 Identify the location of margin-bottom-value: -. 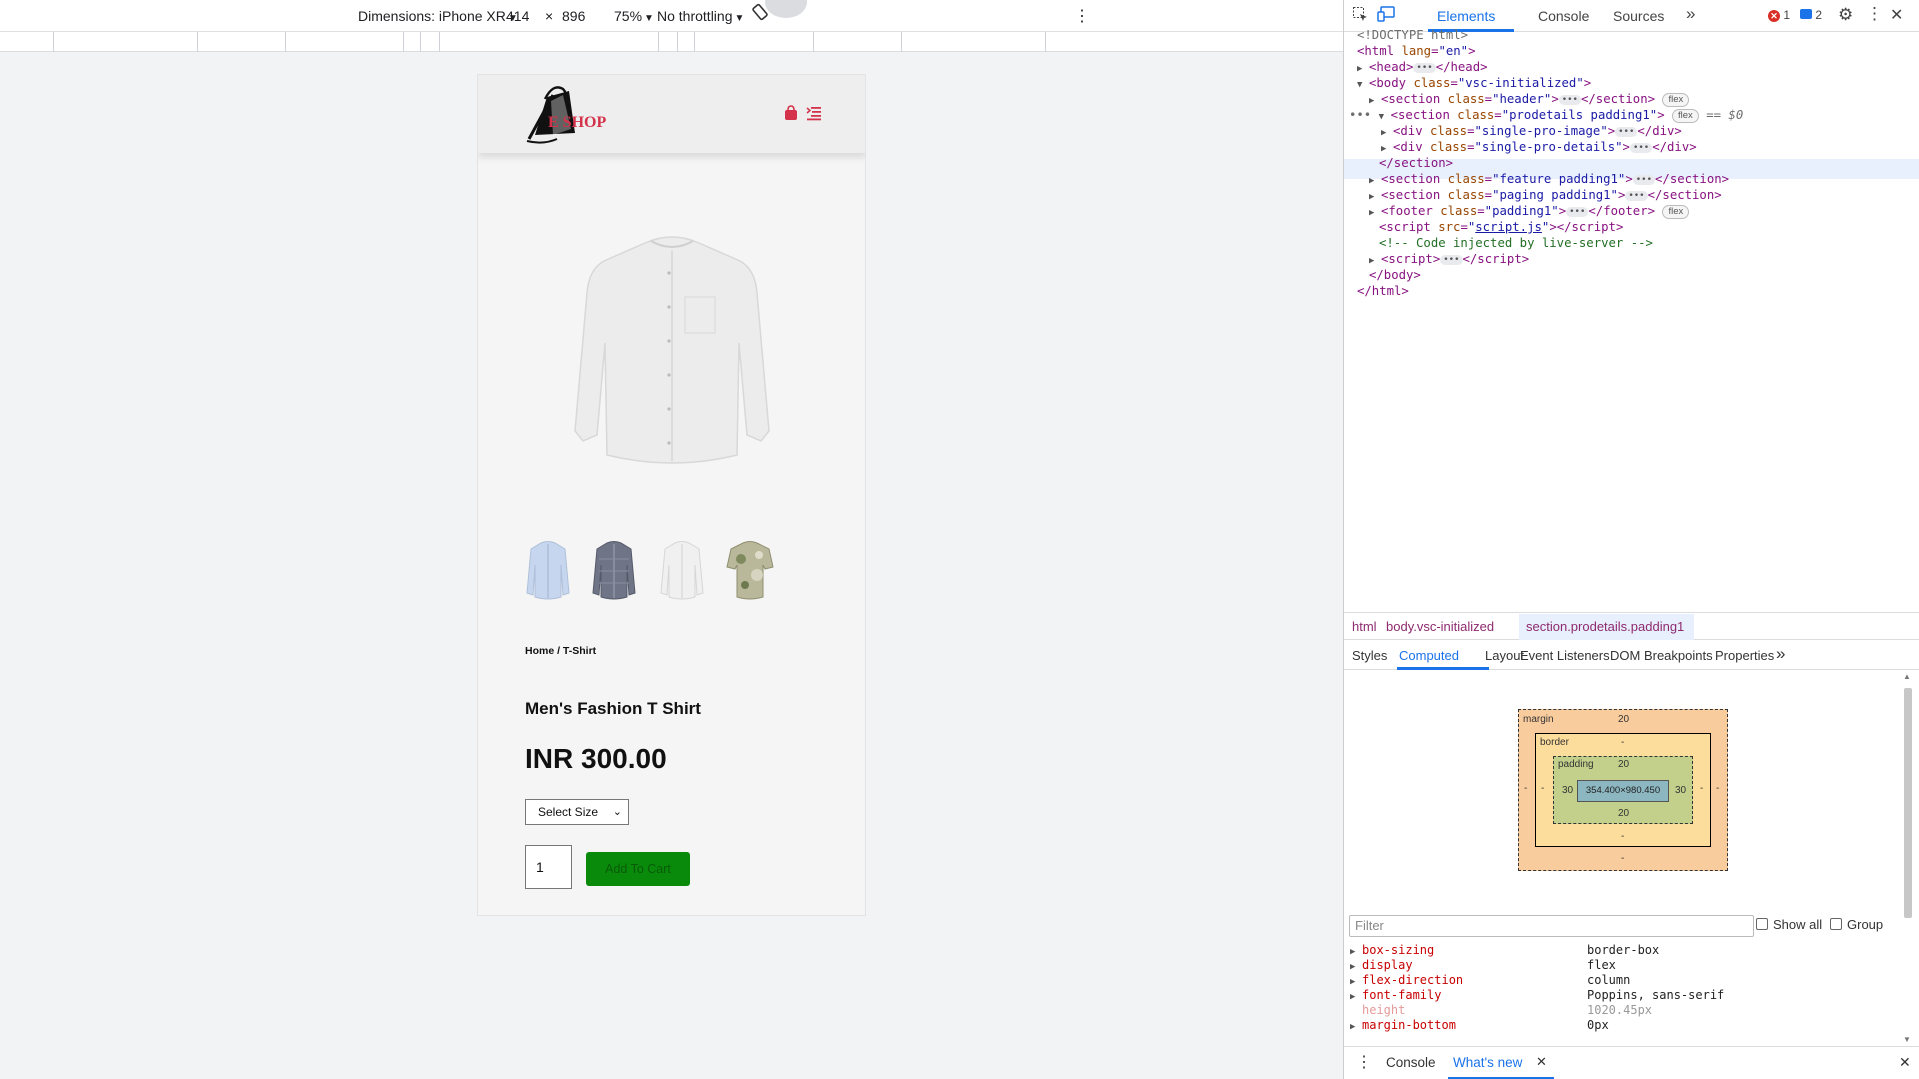
(1622, 858).